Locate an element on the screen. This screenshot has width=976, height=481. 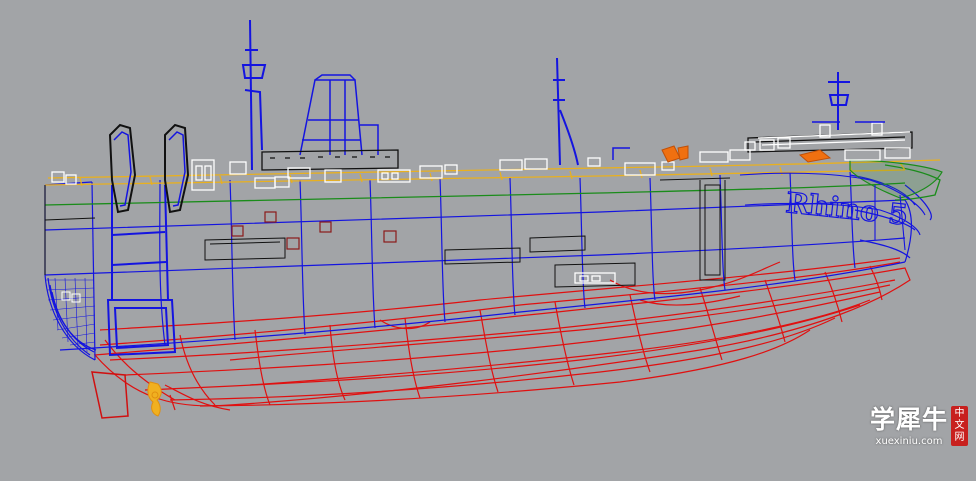
rudder is located at coordinates (110, 395).